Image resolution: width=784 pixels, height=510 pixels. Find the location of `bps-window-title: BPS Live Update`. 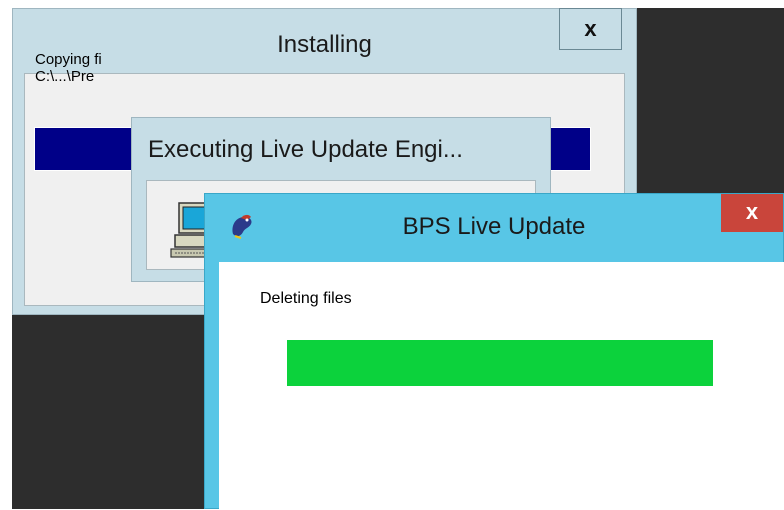

bps-window-title: BPS Live Update is located at coordinates (494, 226).